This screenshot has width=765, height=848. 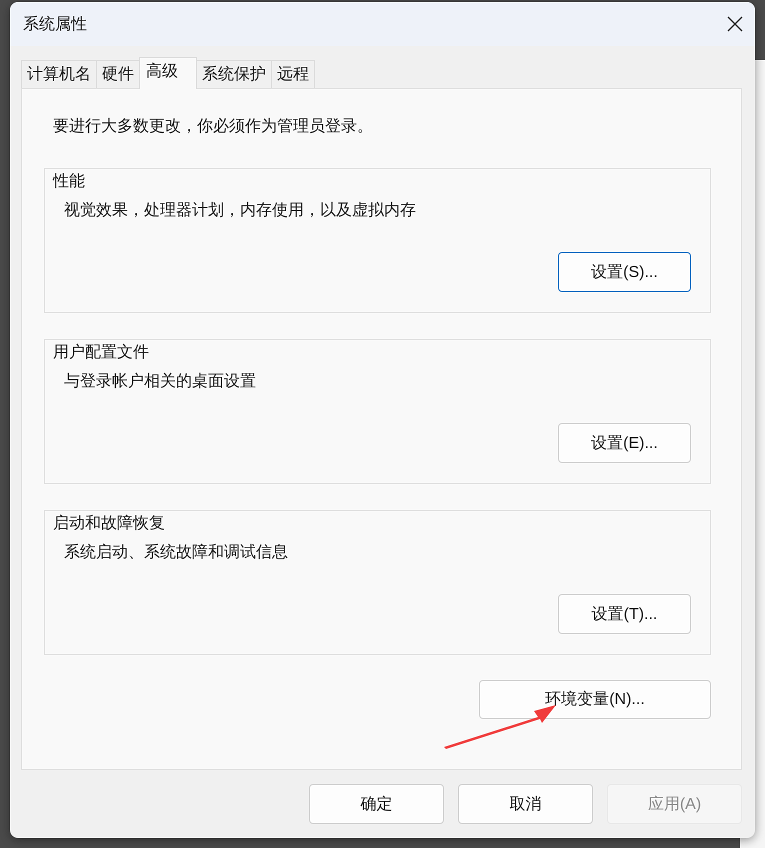 I want to click on dialog-button: 取消, so click(x=525, y=804).